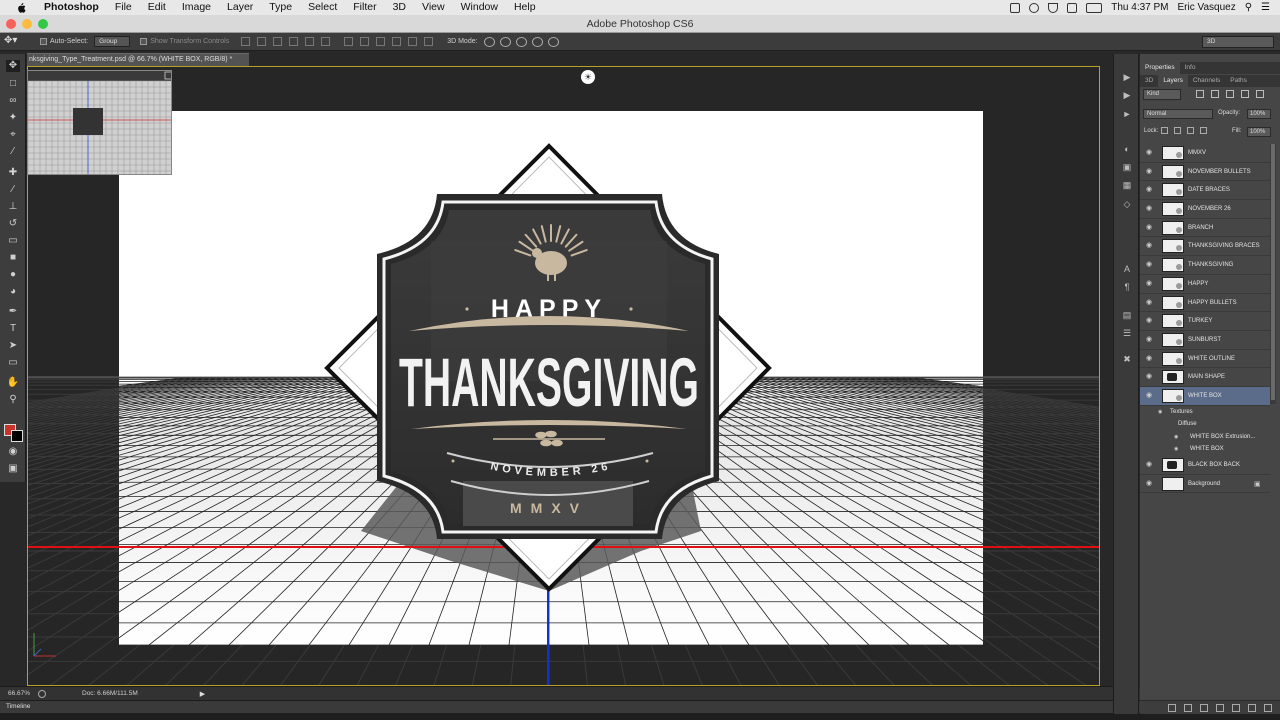 Image resolution: width=1280 pixels, height=720 pixels. What do you see at coordinates (1205, 424) in the screenshot?
I see `layer-sub-item: Diffuse` at bounding box center [1205, 424].